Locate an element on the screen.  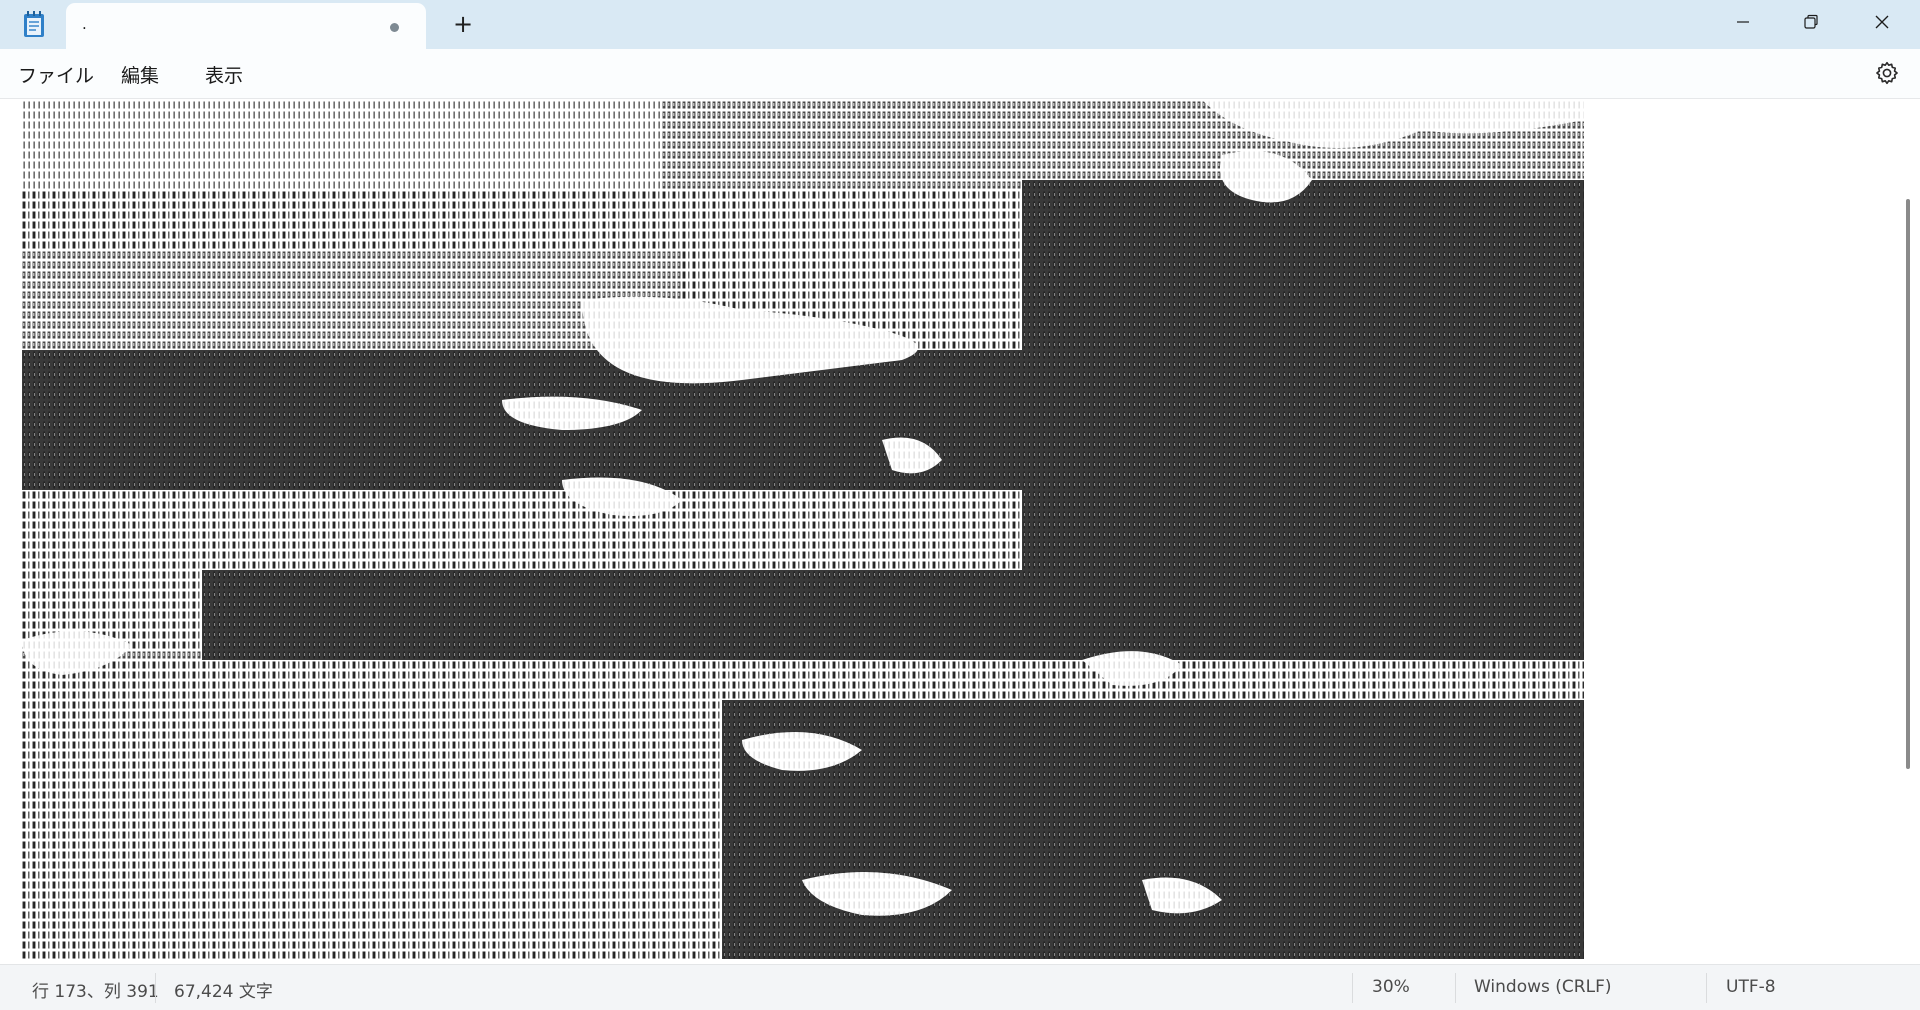
restore-icon is located at coordinates (1811, 21).